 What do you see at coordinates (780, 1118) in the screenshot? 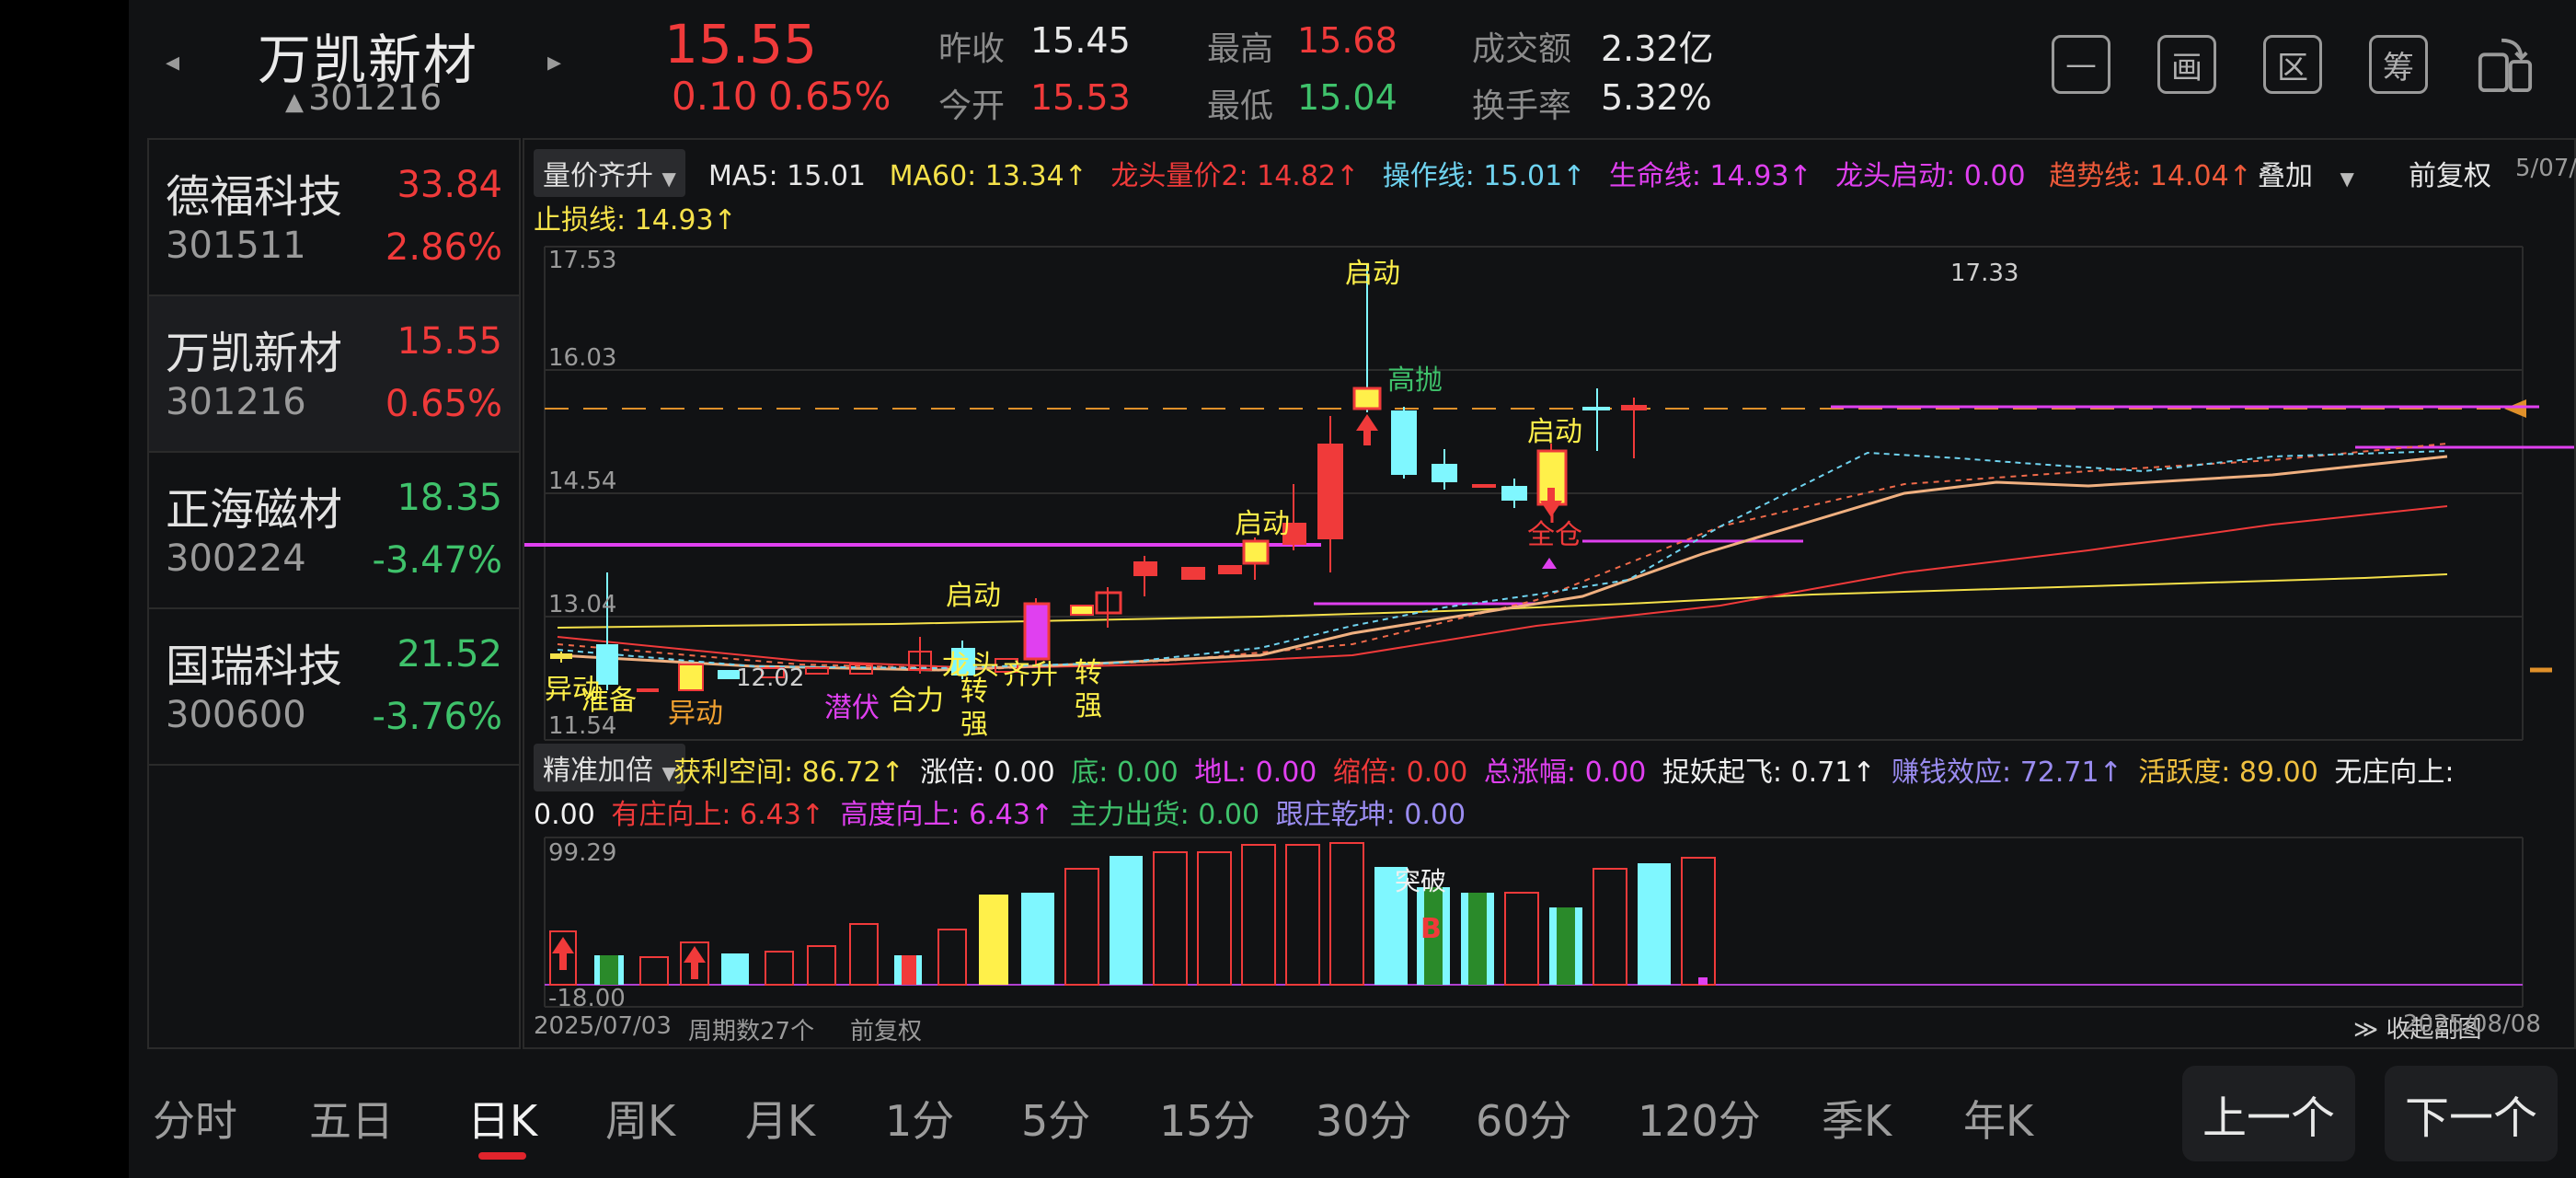
I see `tab-yuek: 月K` at bounding box center [780, 1118].